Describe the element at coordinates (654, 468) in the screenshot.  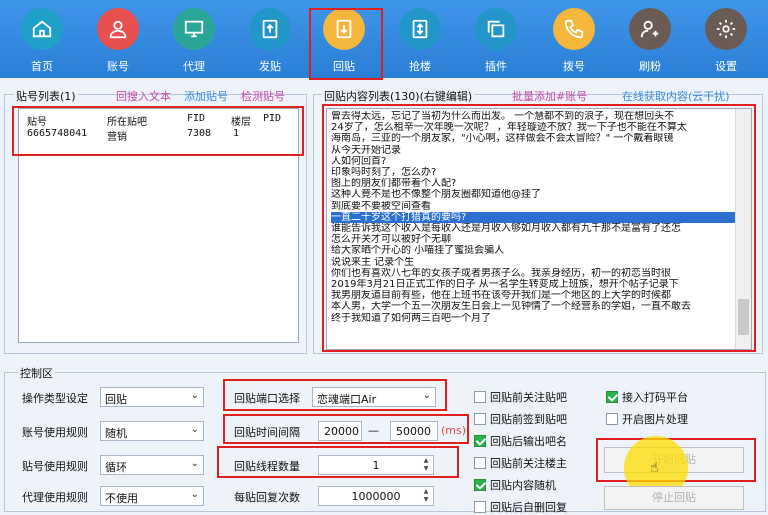
I see `hand-cursor-icon: ☝` at that location.